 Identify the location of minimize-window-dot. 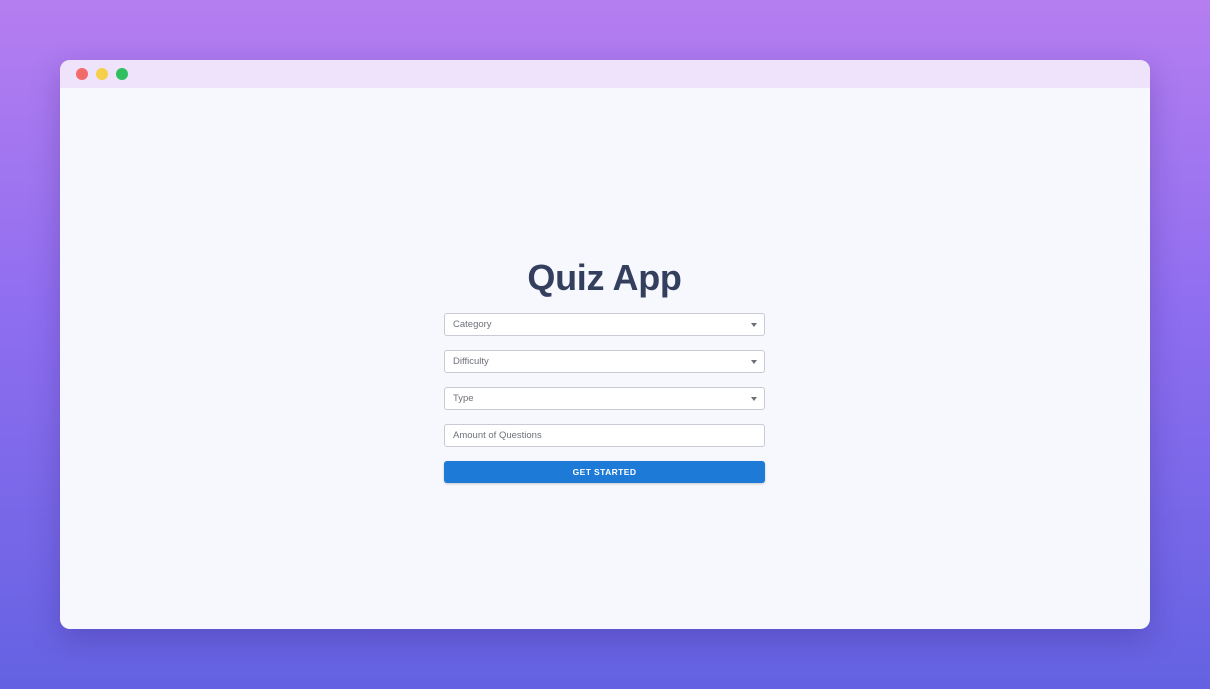
(102, 74).